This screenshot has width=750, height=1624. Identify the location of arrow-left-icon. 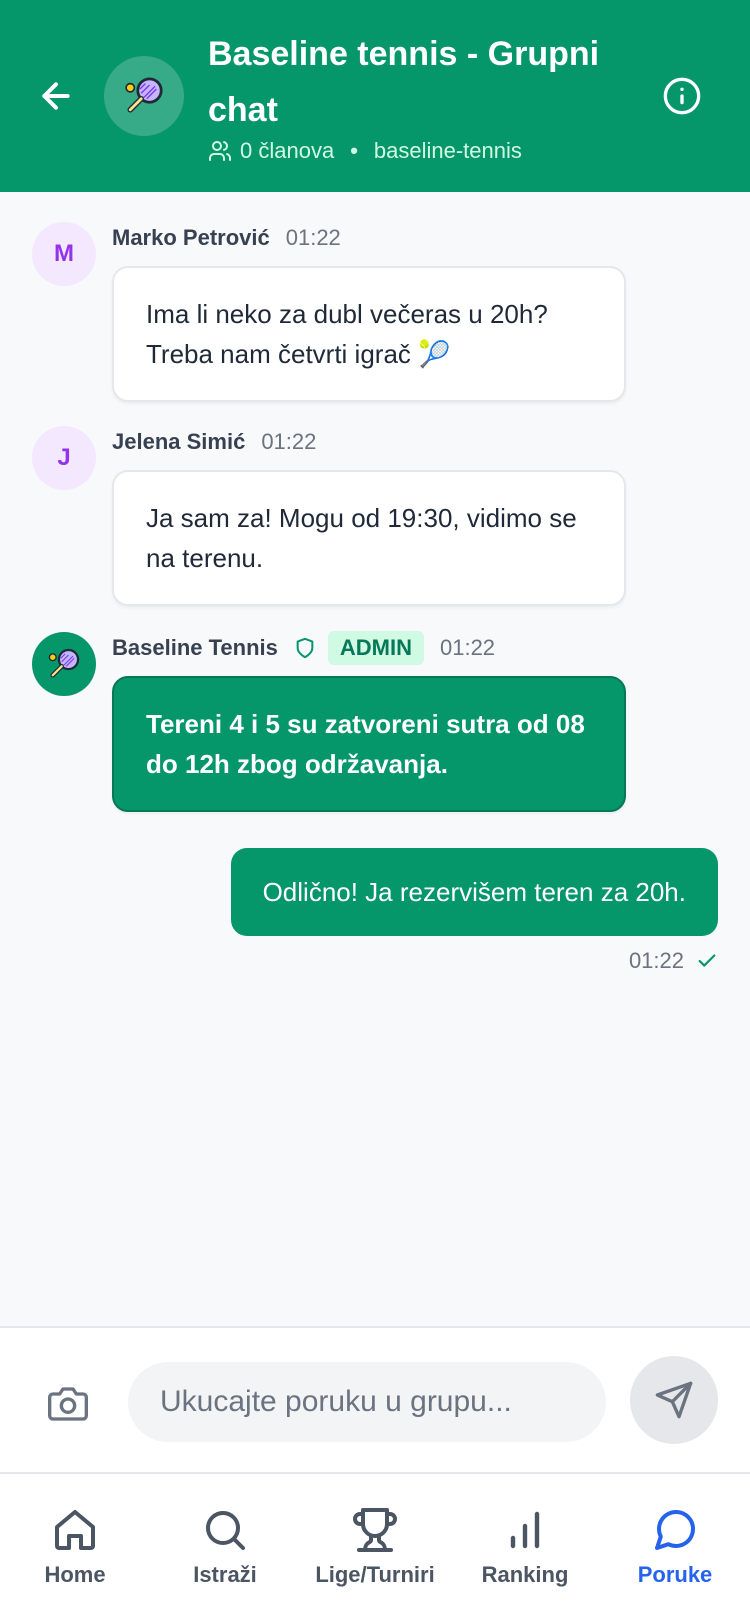
(56, 96).